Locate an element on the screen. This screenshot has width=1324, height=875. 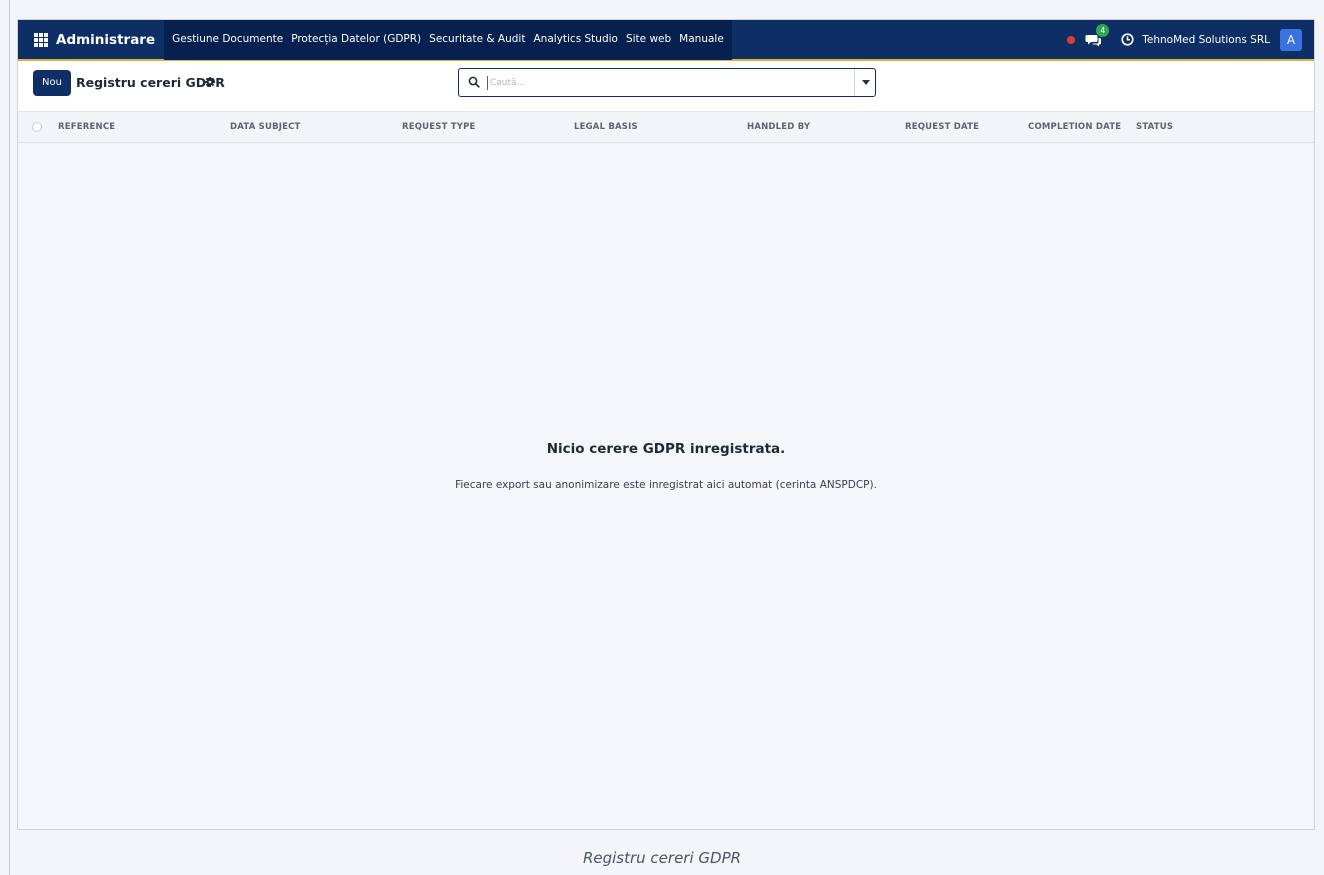
clock-icon is located at coordinates (1127, 39).